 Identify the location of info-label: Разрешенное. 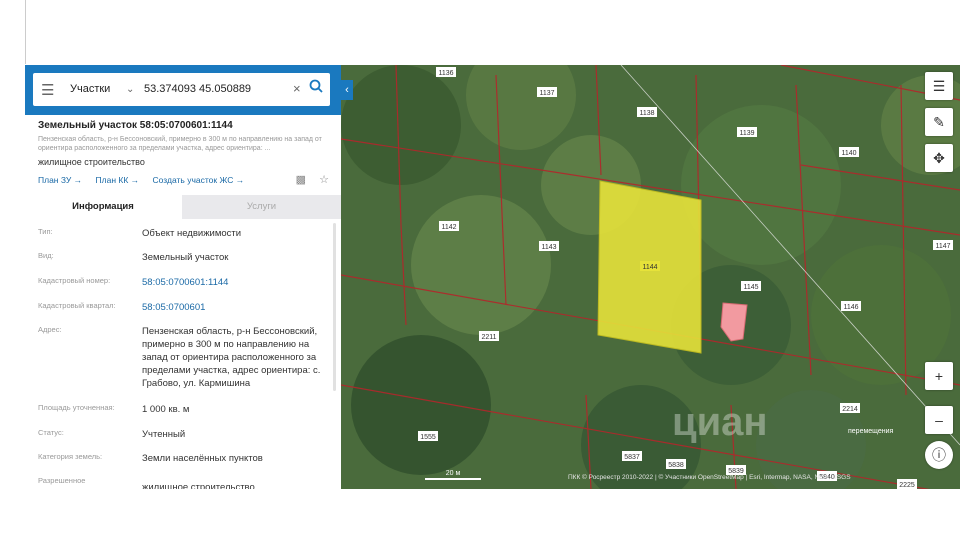
(62, 480).